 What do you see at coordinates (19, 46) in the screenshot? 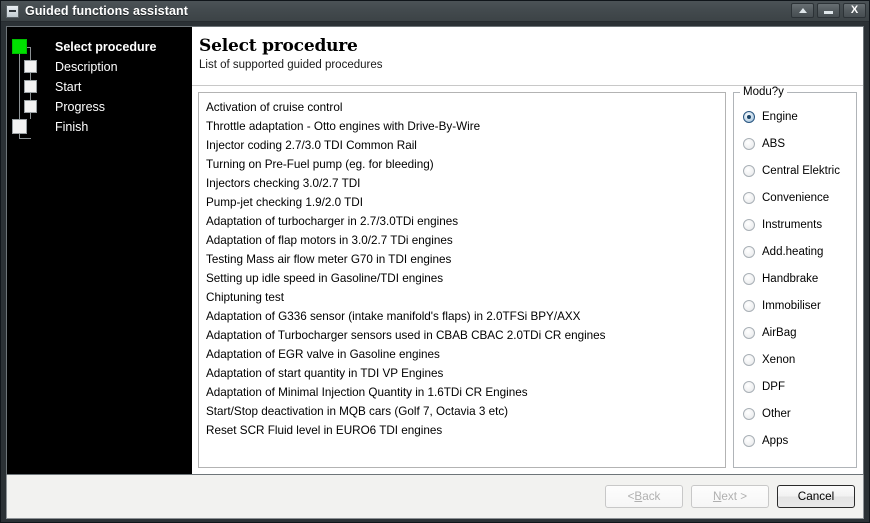
I see `step-node-active-icon` at bounding box center [19, 46].